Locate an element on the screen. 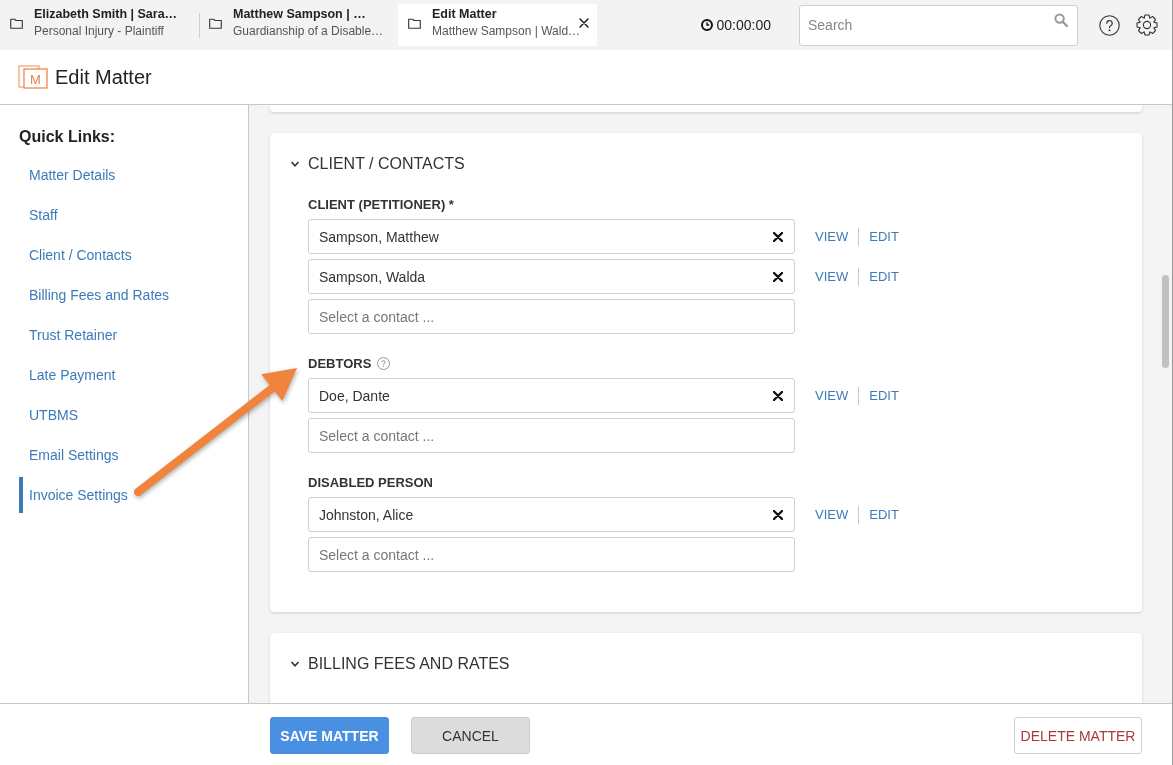  quick-link: Matter Details is located at coordinates (67, 175).